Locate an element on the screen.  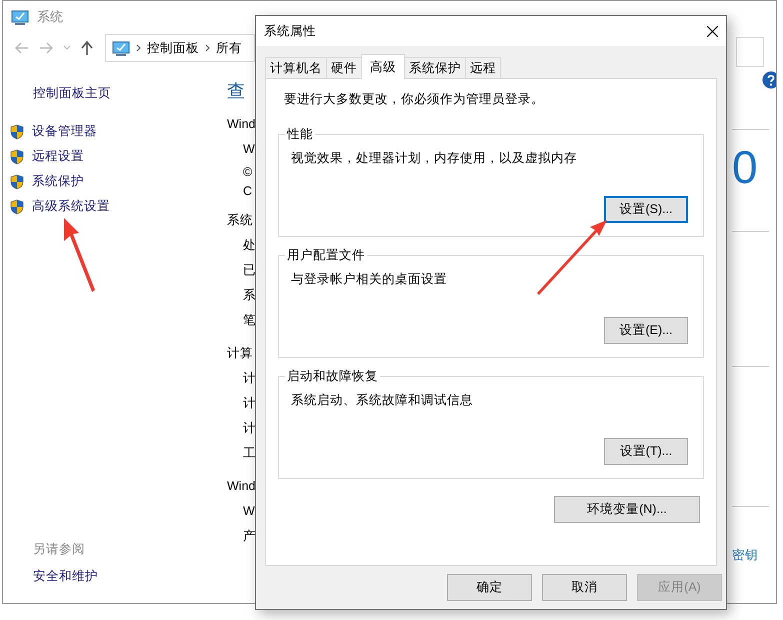
section-title: 计算 is located at coordinates (240, 353).